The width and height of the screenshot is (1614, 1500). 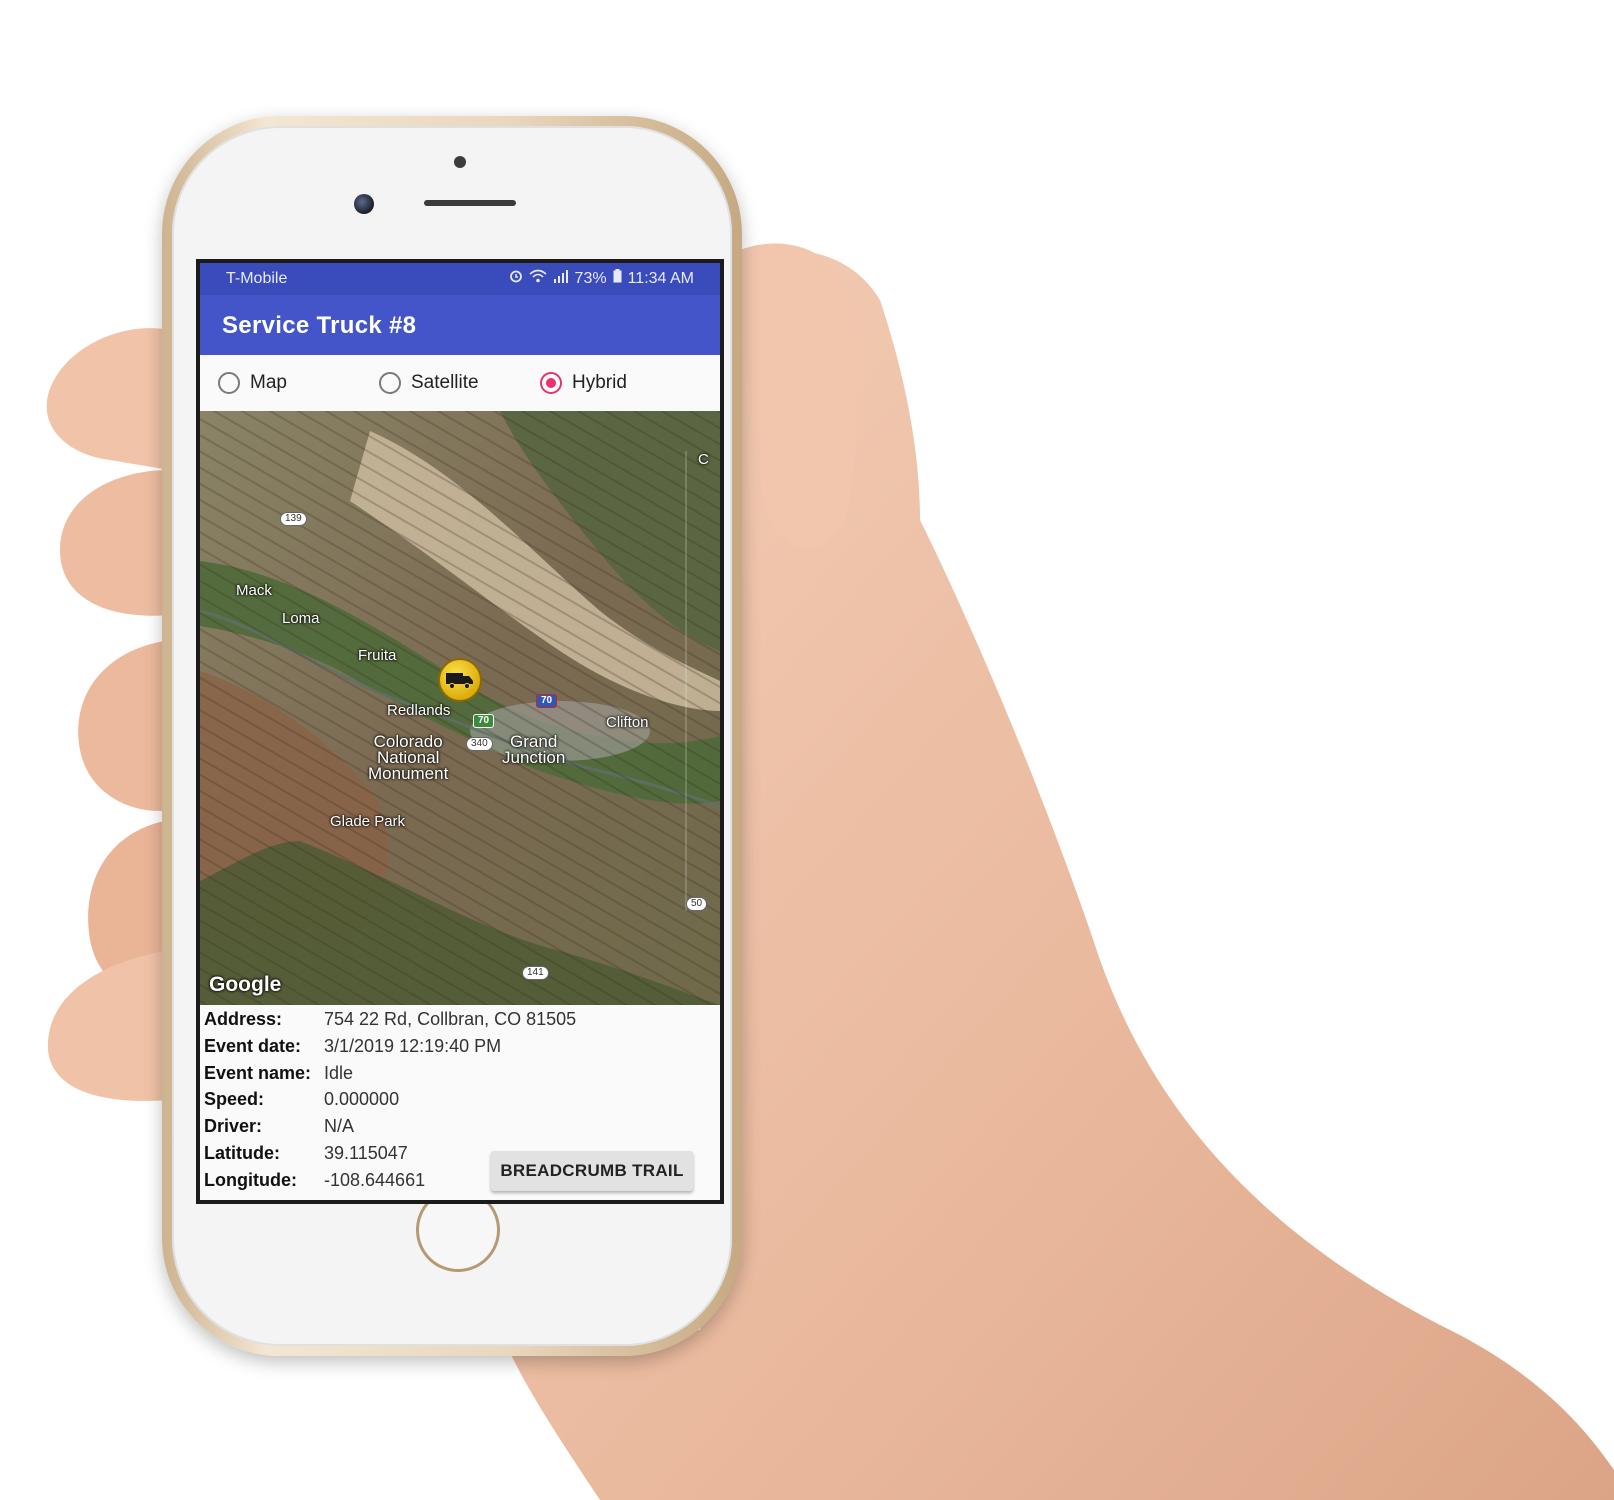 I want to click on detail-label: Event name:, so click(x=258, y=1073).